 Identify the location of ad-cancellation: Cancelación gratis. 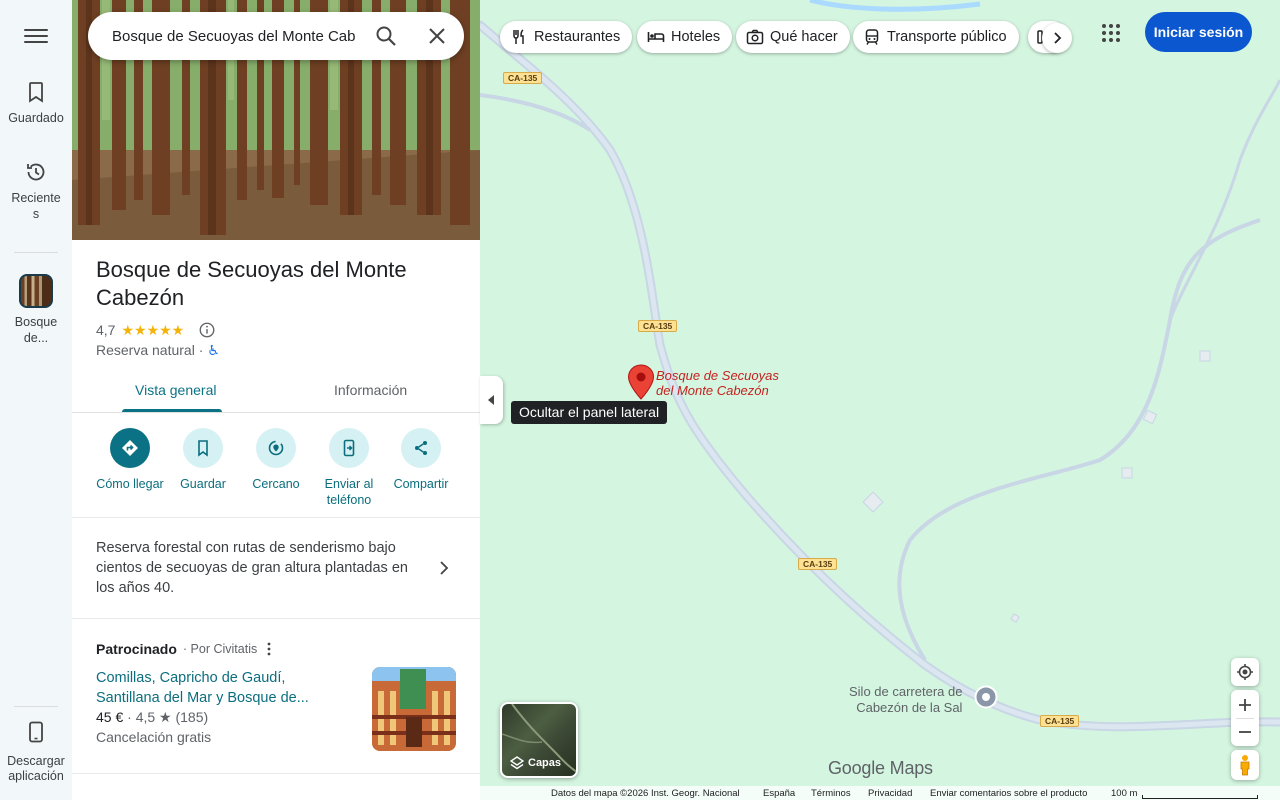
(154, 737).